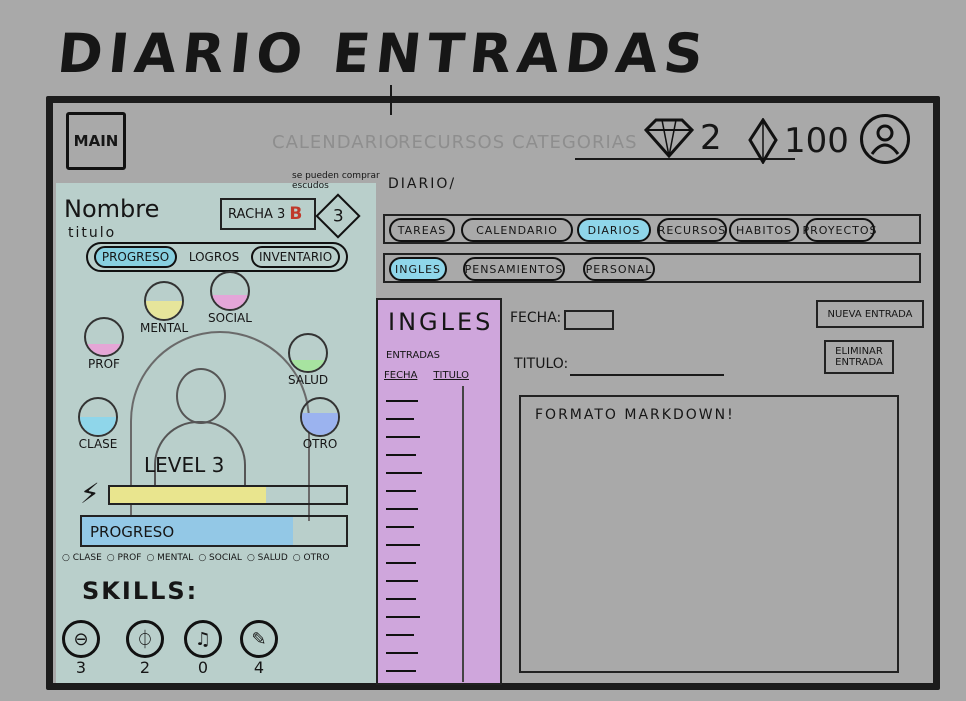 Image resolution: width=966 pixels, height=701 pixels. Describe the element at coordinates (98, 424) in the screenshot. I see `stat-class: CLASE` at that location.